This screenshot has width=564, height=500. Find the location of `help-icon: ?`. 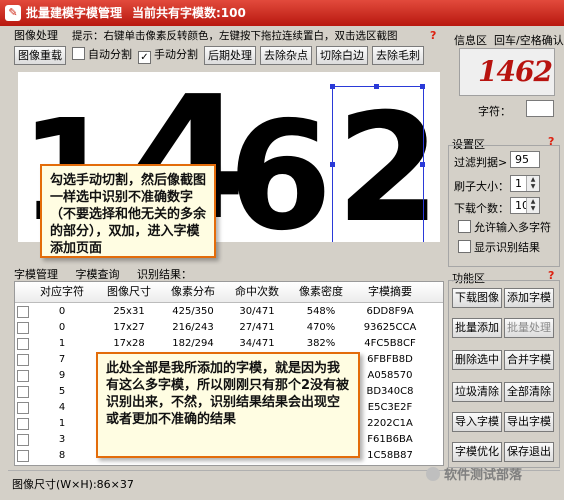

help-icon: ? is located at coordinates (433, 36).